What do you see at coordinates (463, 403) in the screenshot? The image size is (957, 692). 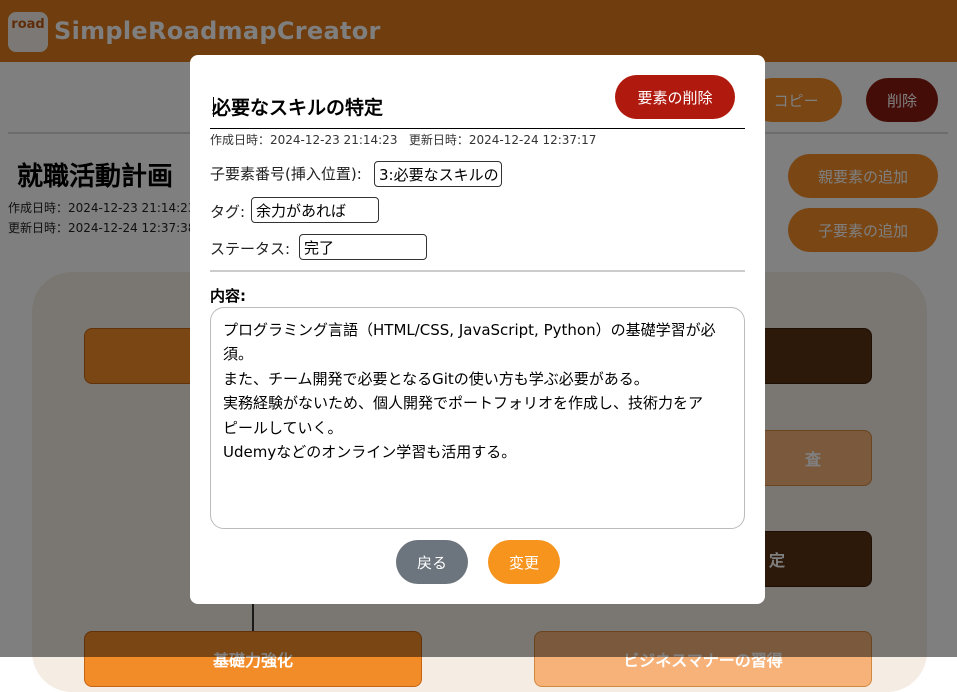 I see `content-line: 実務経験がないため、個人開発でポートフォリオを作成し、技術力をア` at bounding box center [463, 403].